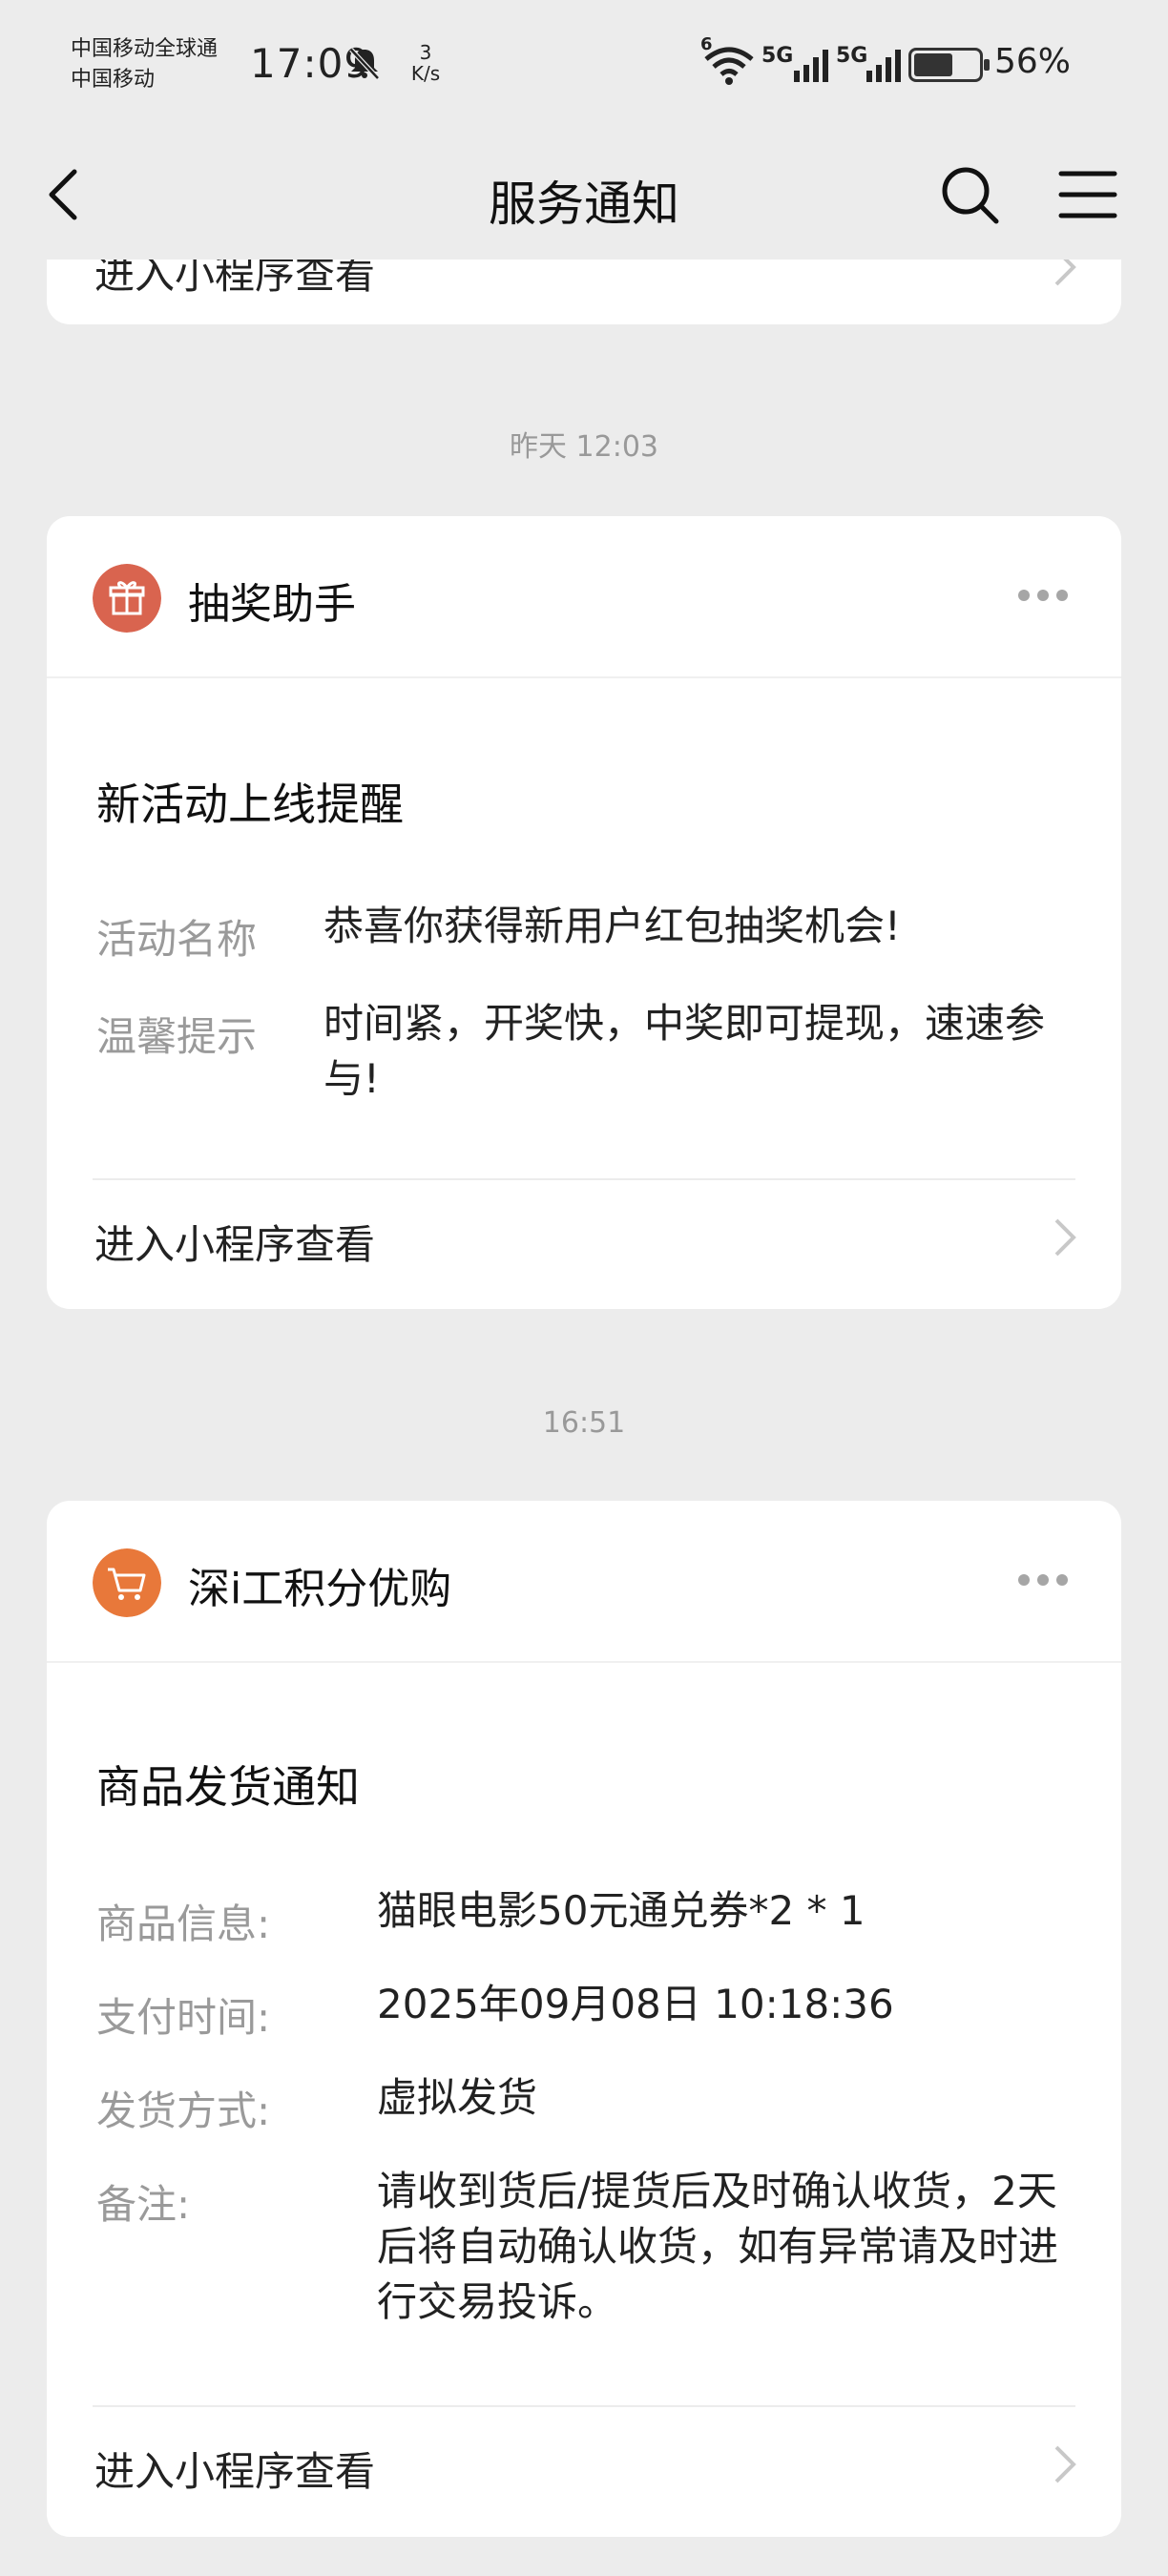 The width and height of the screenshot is (1168, 2576). What do you see at coordinates (707, 44) in the screenshot?
I see `wifi-standard-label: 6` at bounding box center [707, 44].